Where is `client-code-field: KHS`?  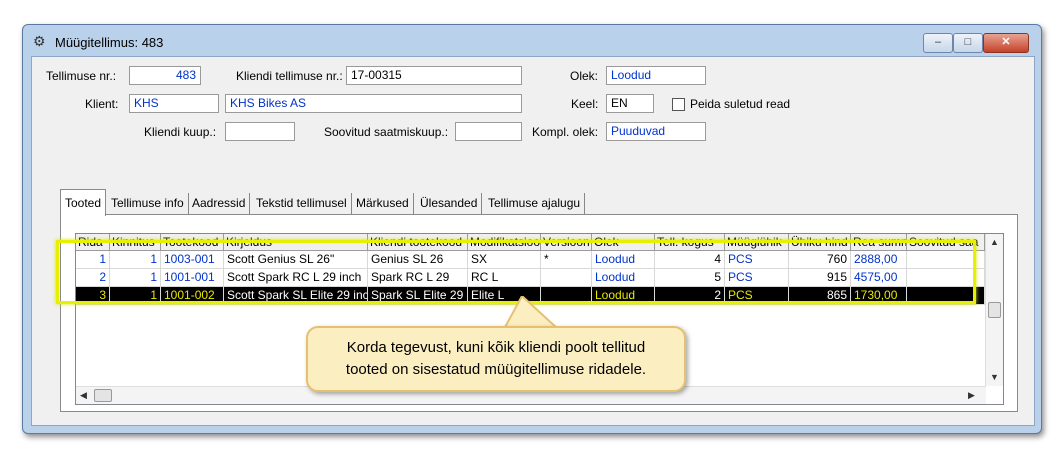
client-code-field: KHS is located at coordinates (174, 103).